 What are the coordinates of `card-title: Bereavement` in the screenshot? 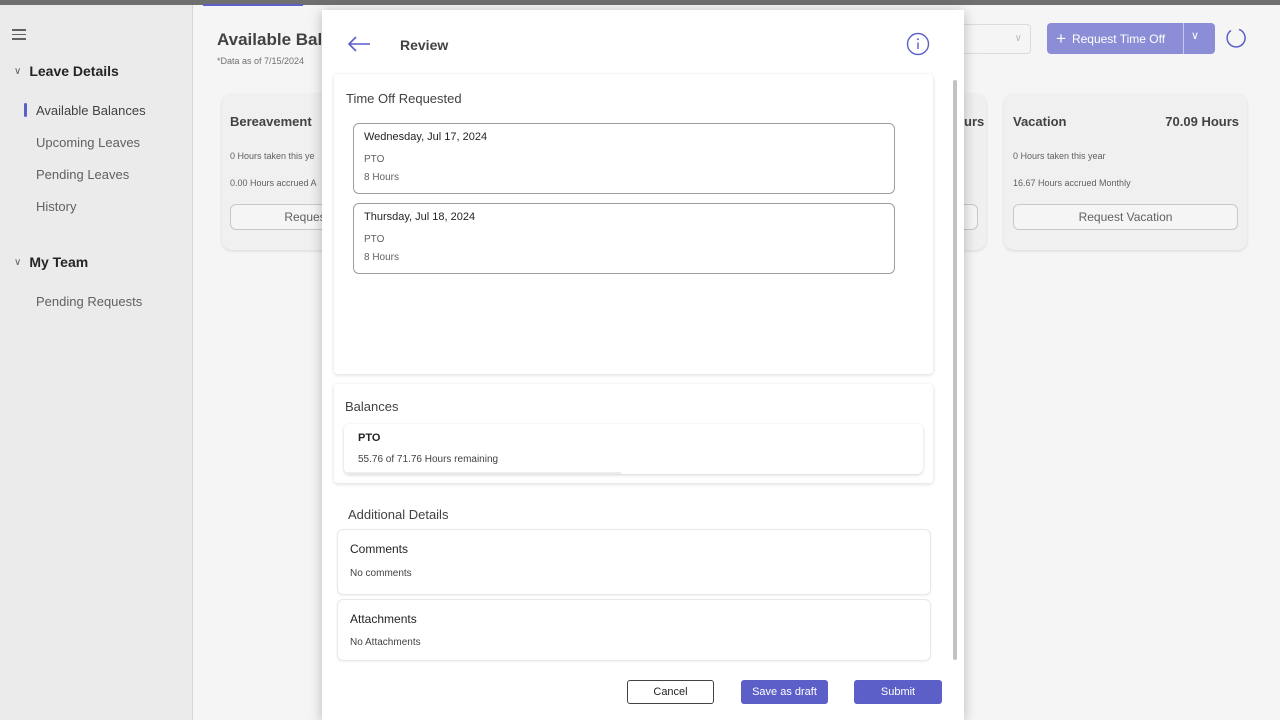 It's located at (271, 121).